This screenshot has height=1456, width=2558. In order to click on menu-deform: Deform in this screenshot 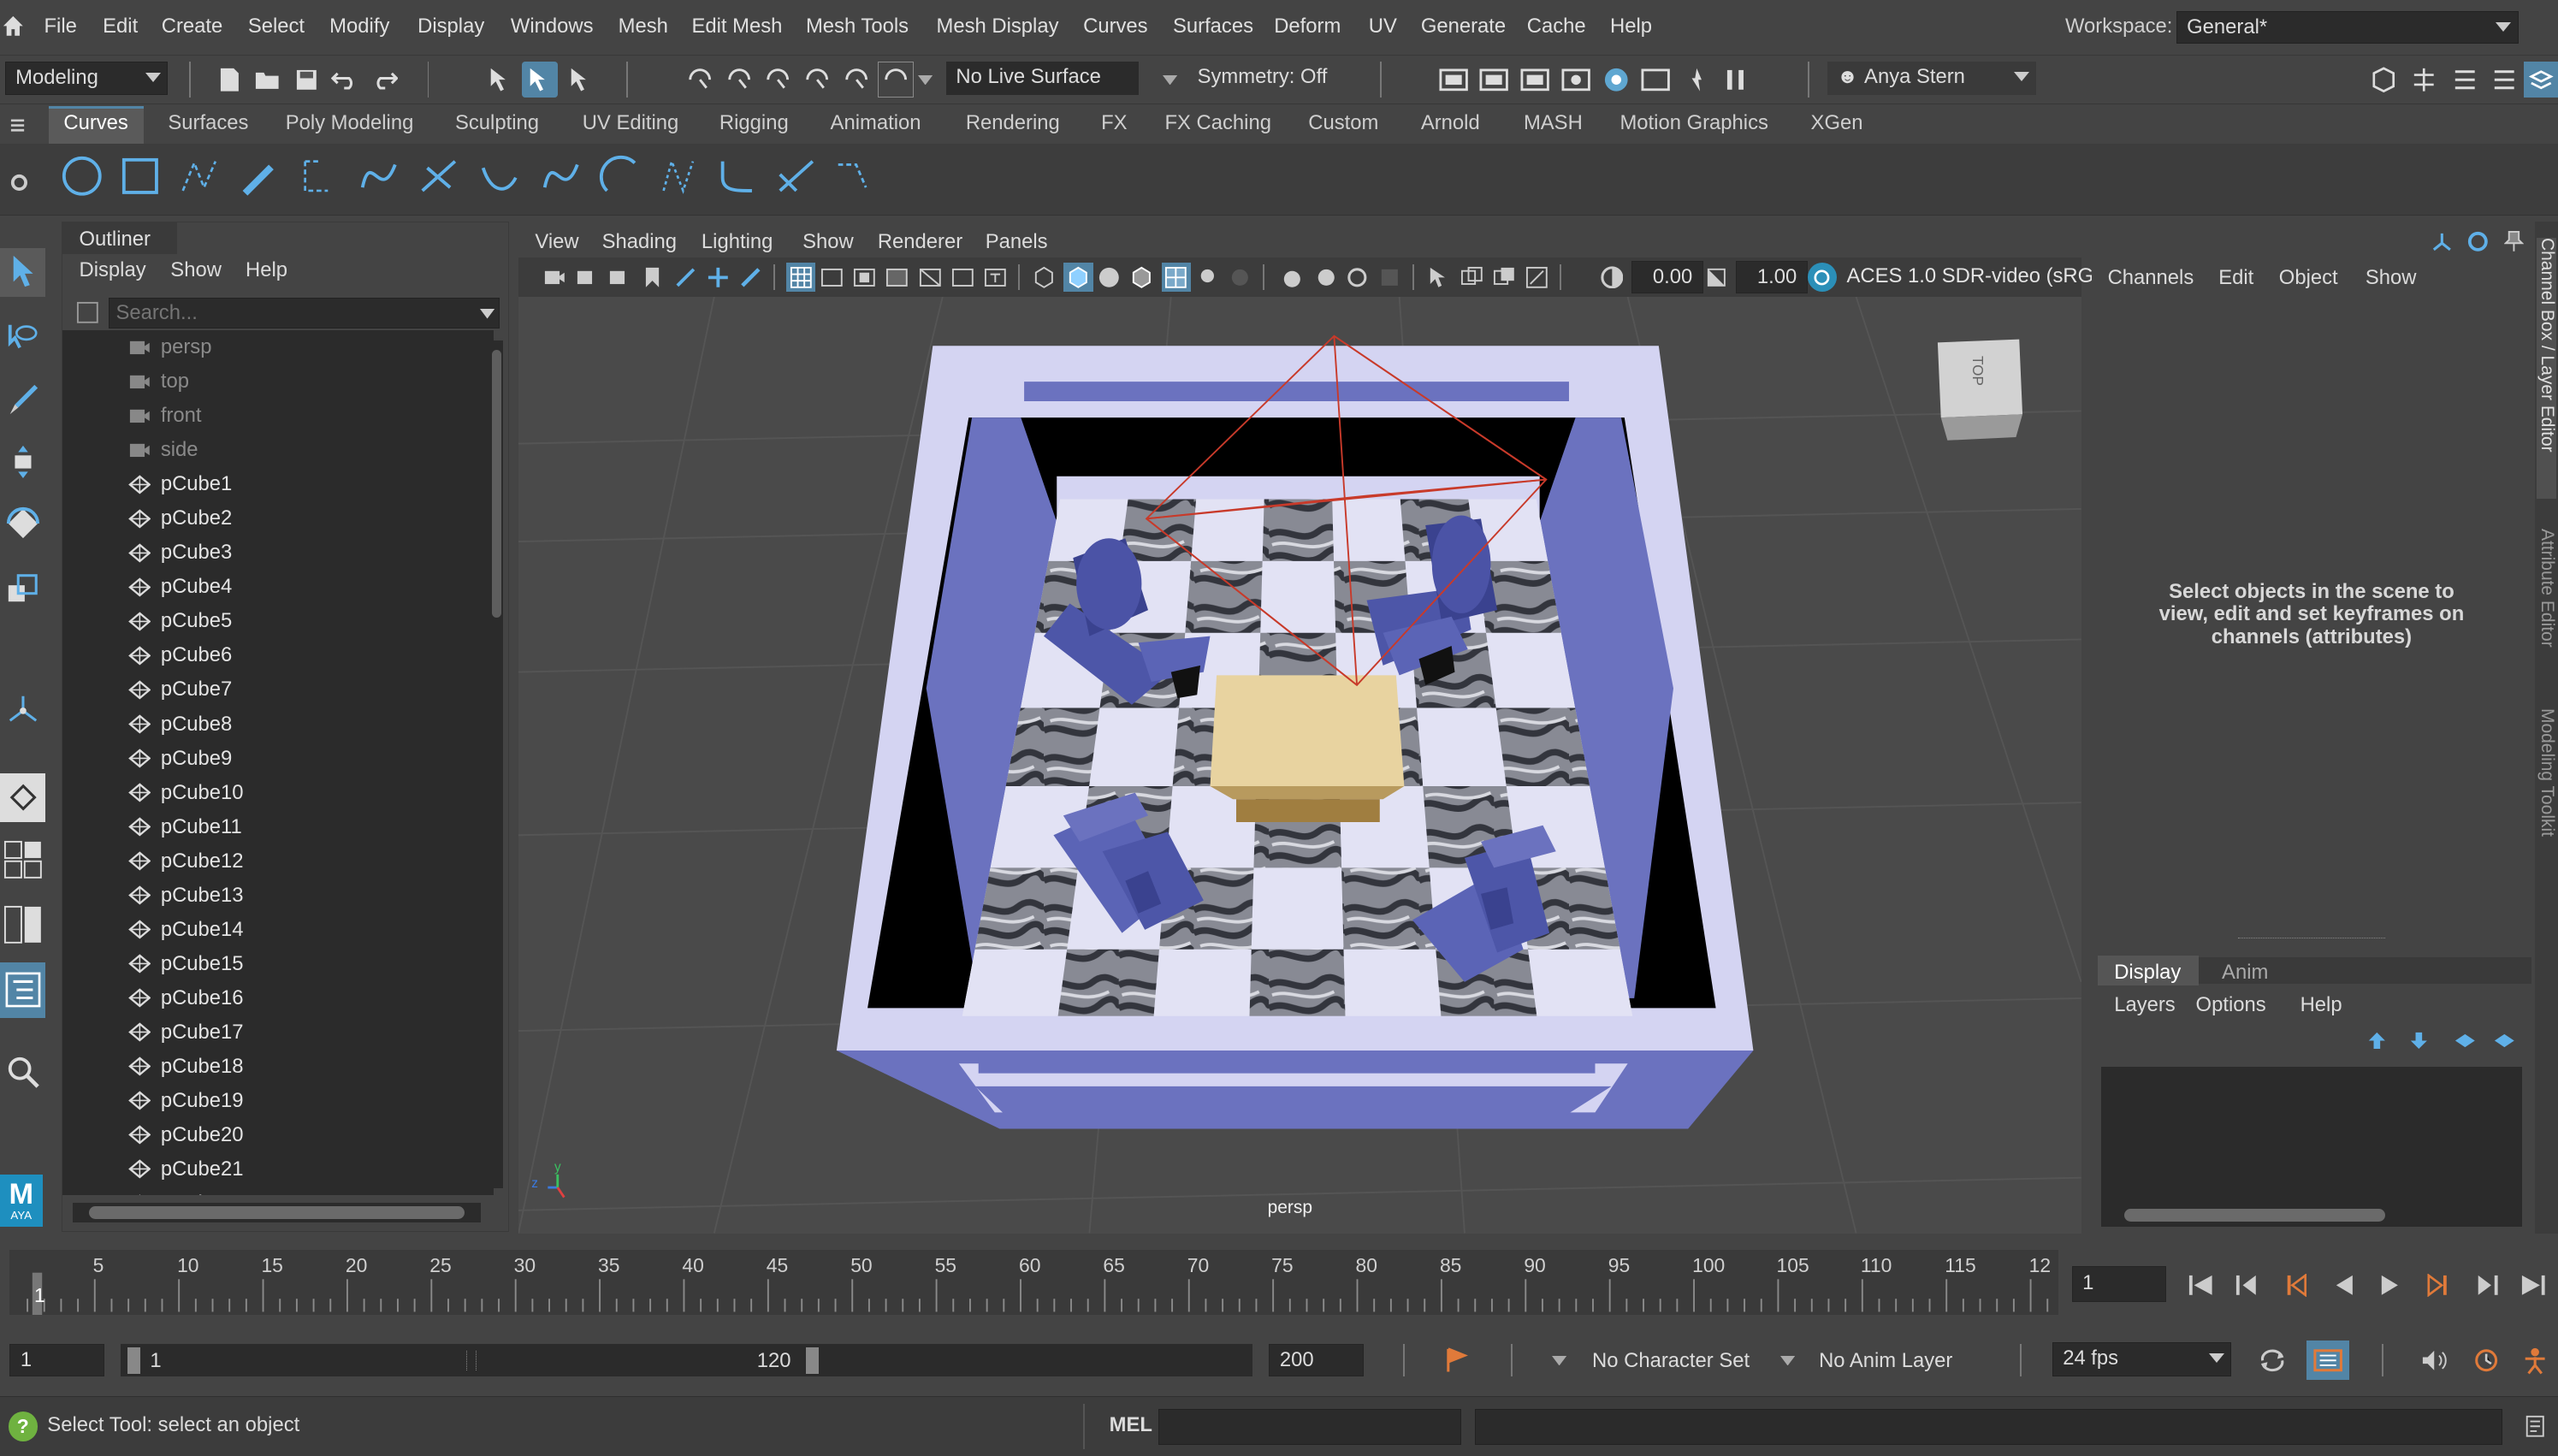, I will do `click(1307, 26)`.